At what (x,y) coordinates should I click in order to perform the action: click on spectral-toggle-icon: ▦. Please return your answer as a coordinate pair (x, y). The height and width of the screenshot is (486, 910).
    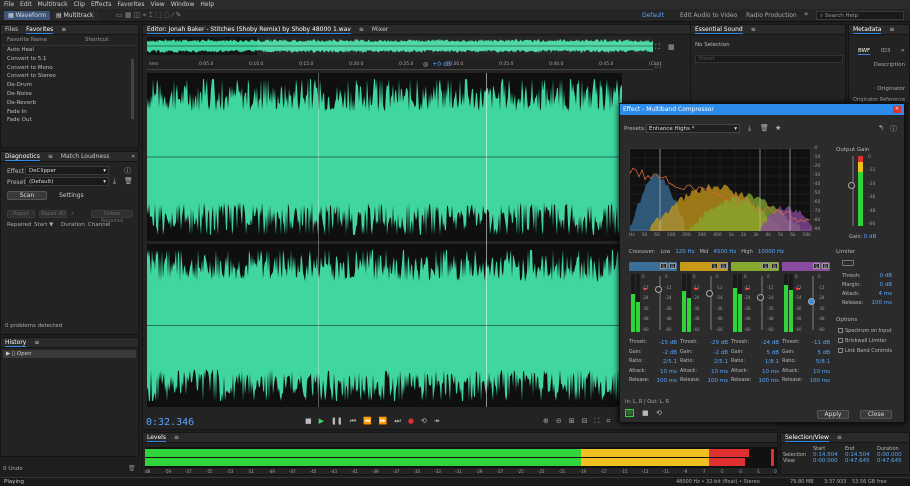
    Looking at the image, I should click on (671, 47).